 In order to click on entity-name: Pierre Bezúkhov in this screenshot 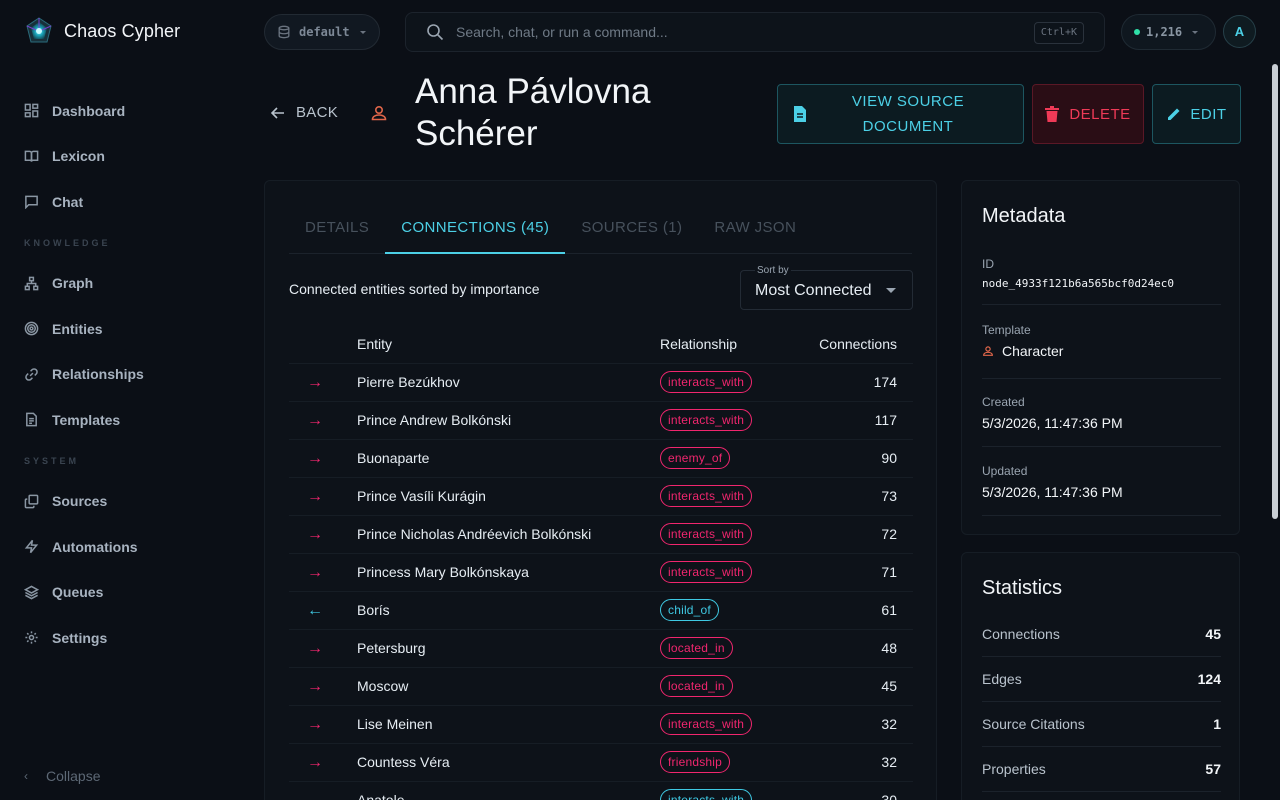, I will do `click(508, 381)`.